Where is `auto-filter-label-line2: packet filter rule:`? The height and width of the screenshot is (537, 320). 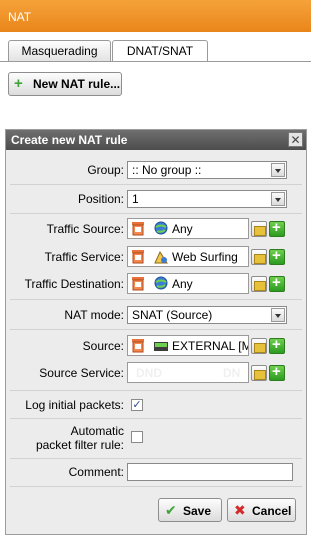
auto-filter-label-line2: packet filter rule: is located at coordinates (79, 445).